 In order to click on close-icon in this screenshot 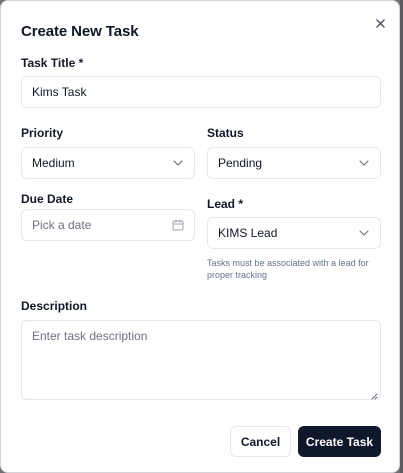, I will do `click(380, 23)`.